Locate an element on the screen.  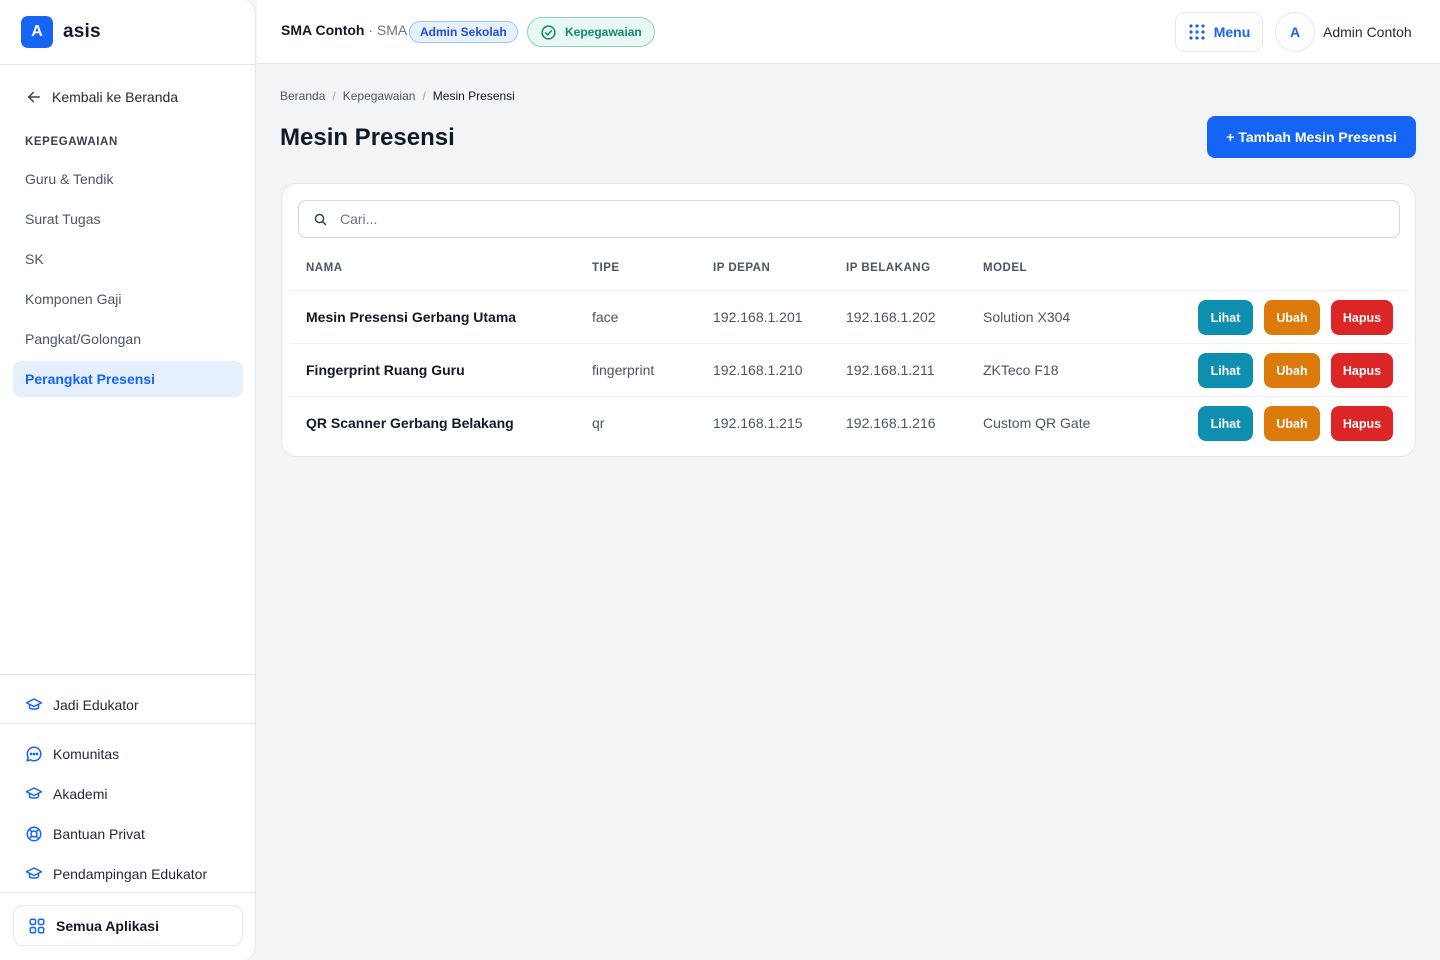
sidebar-section-label: KEPEGAWAIAN is located at coordinates (71, 142).